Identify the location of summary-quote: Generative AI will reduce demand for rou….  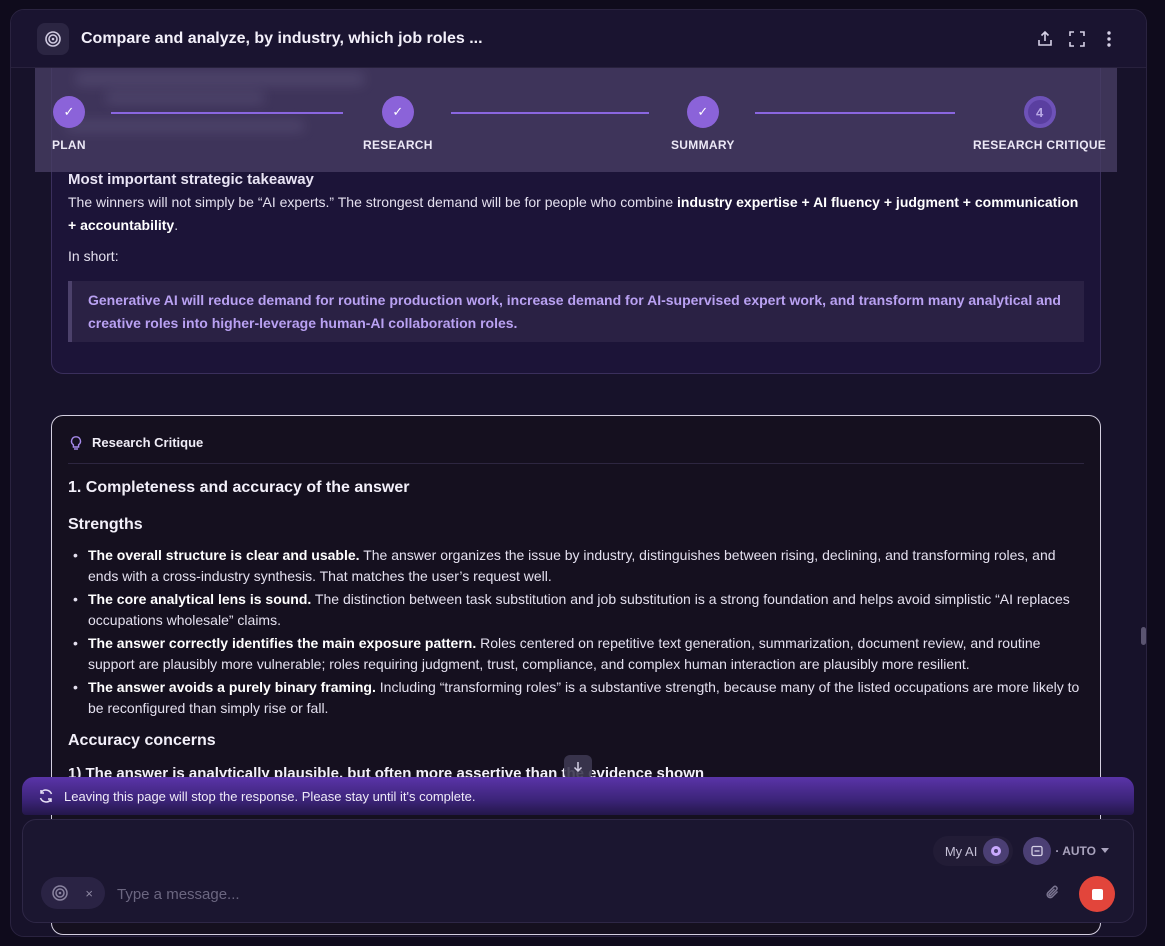
(576, 311).